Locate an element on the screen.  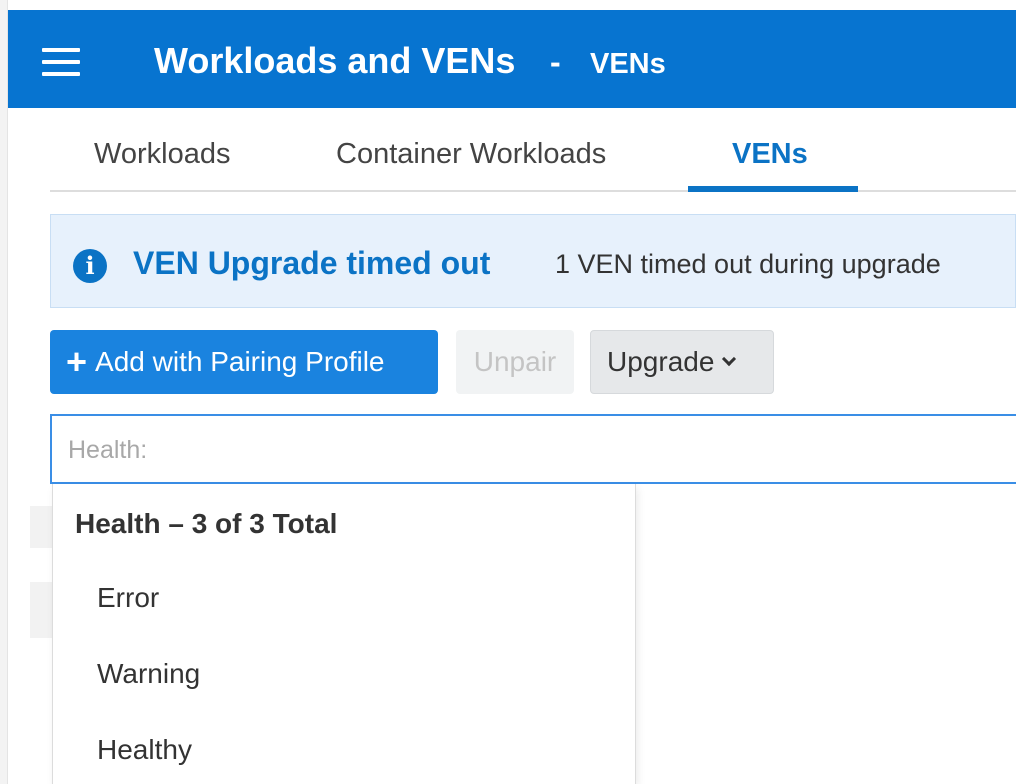
unpair-button-label: Unpair is located at coordinates (515, 361).